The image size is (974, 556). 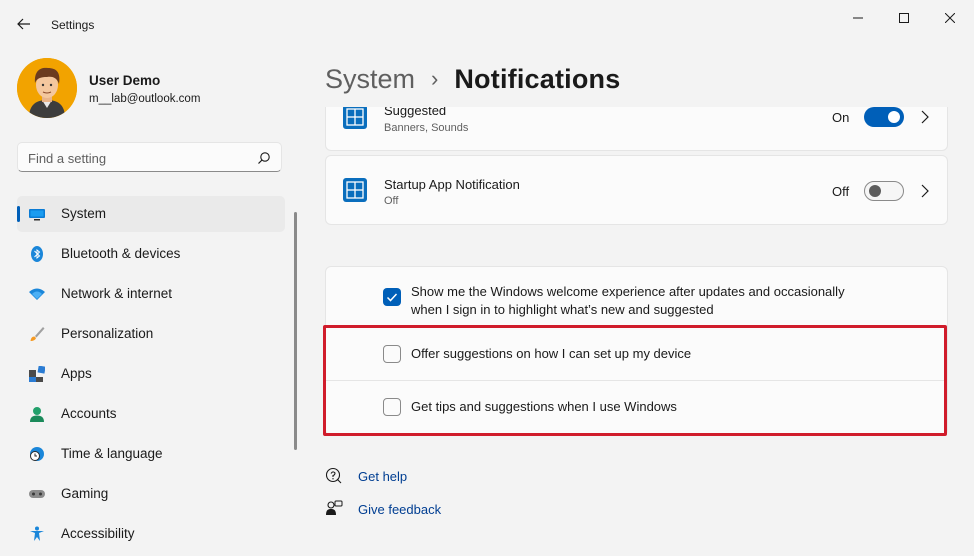 I want to click on sidebar-item-label: Gaming, so click(x=85, y=493).